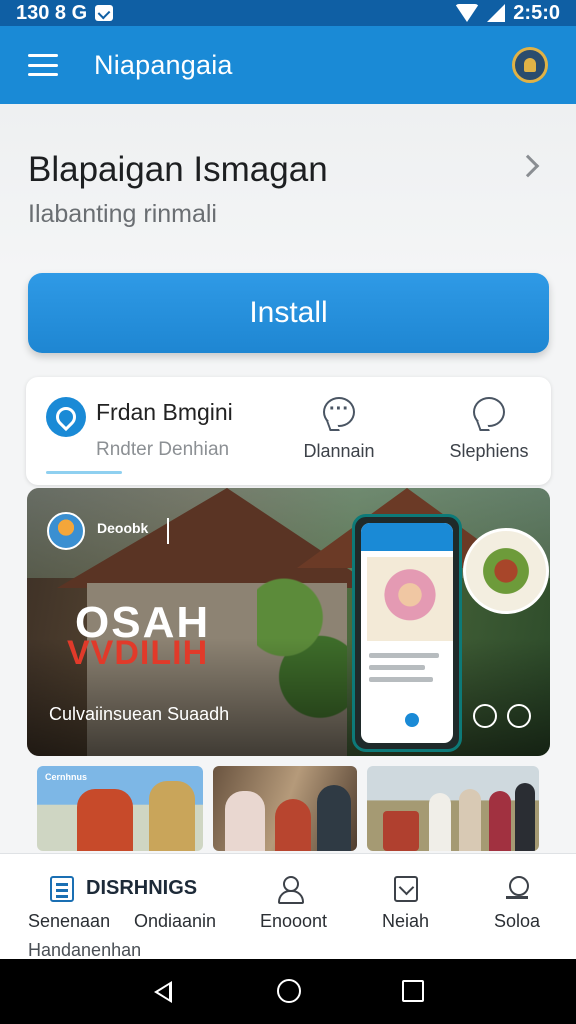 The image size is (576, 1024). Describe the element at coordinates (412, 720) in the screenshot. I see `phone-dot-icon` at that location.